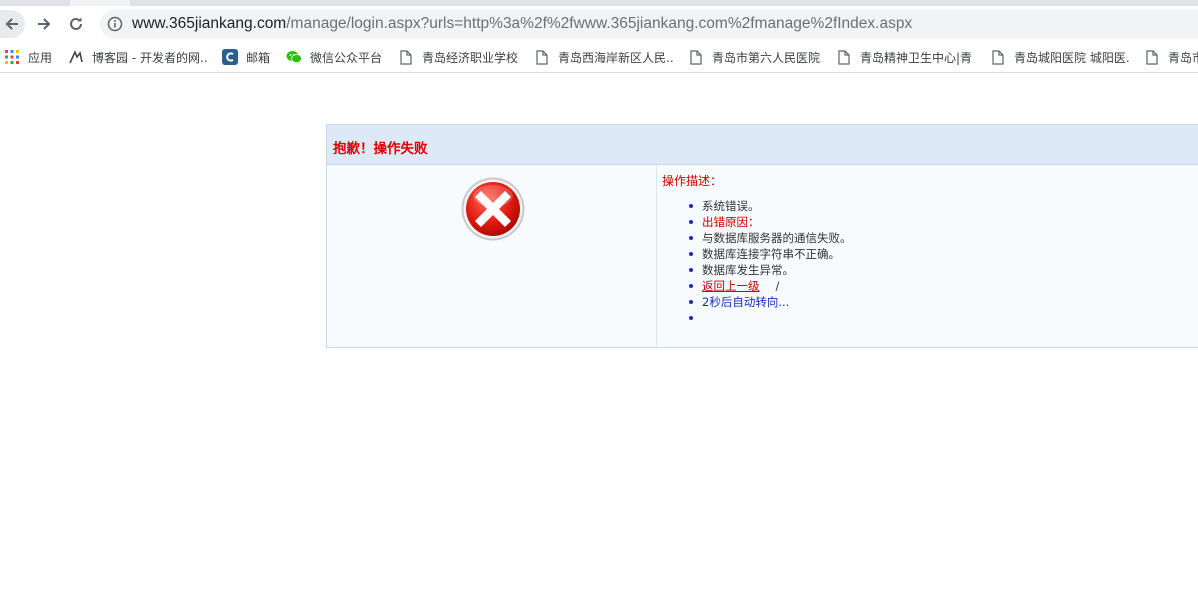  What do you see at coordinates (770, 286) in the screenshot?
I see `list-item: 返回上一级 /` at bounding box center [770, 286].